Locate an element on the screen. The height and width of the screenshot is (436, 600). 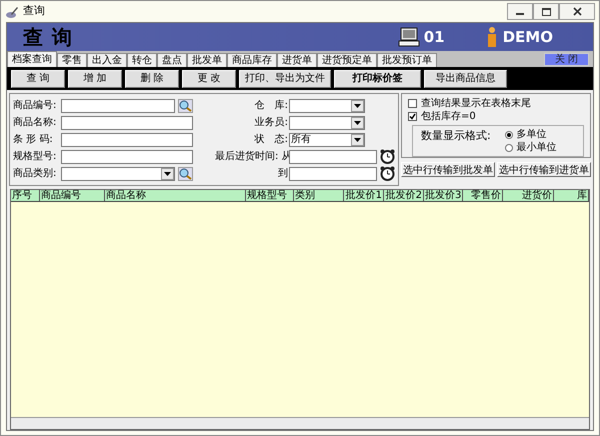
field-label: 商品名称: is located at coordinates (35, 123).